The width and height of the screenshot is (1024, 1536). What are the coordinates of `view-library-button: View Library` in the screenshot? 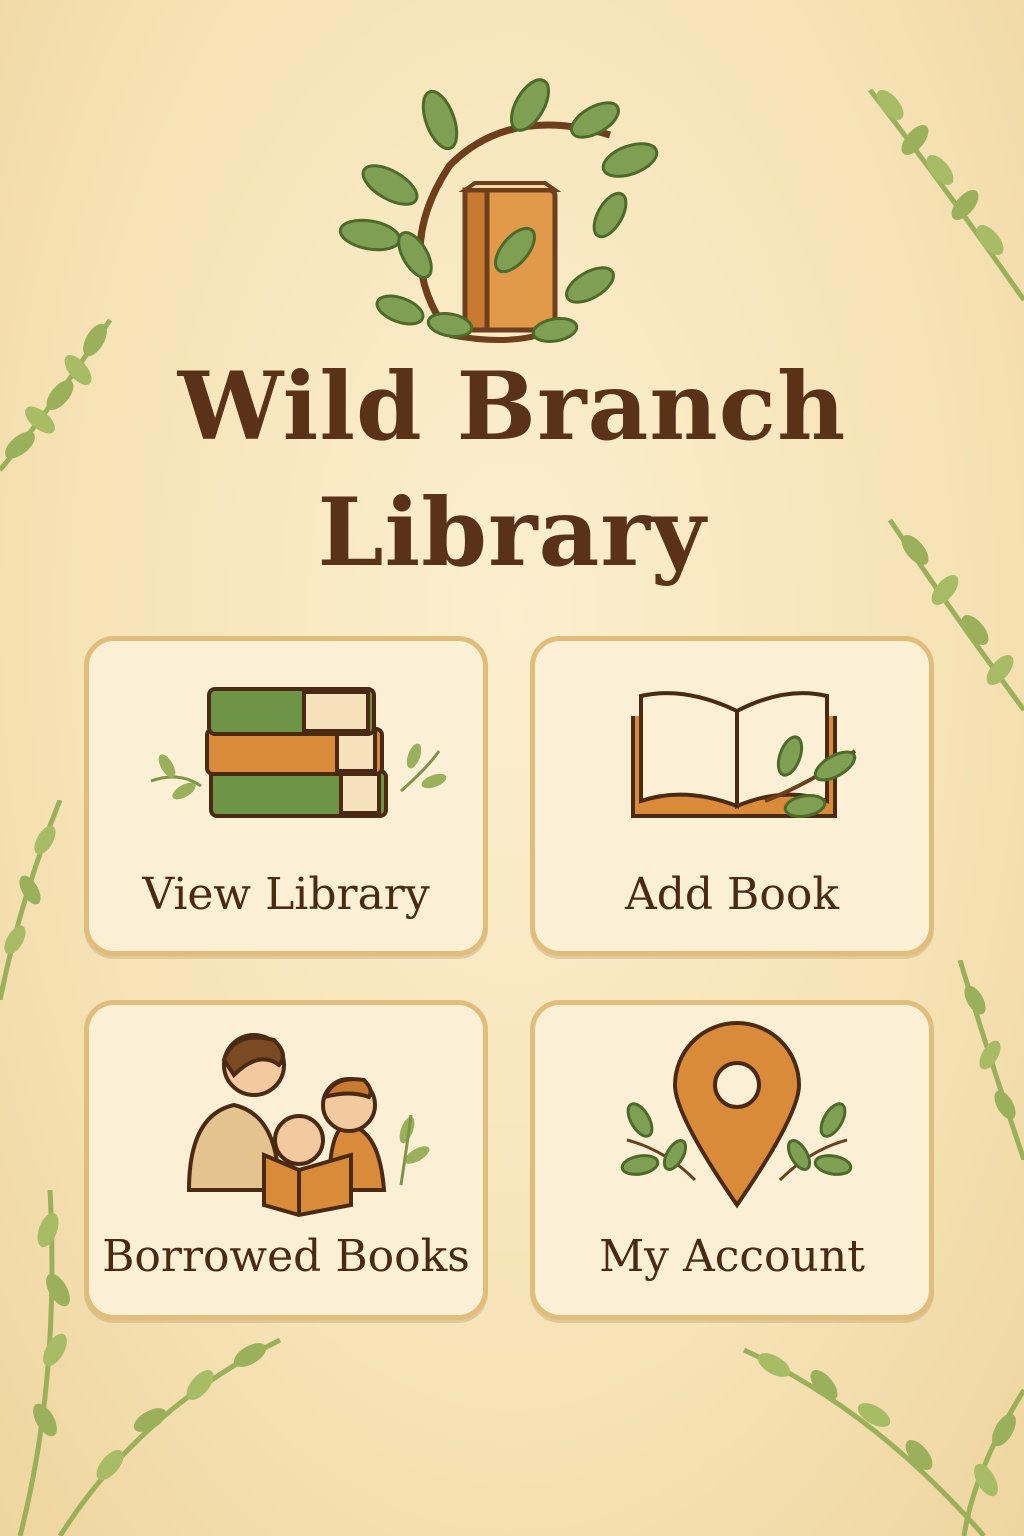 It's located at (286, 796).